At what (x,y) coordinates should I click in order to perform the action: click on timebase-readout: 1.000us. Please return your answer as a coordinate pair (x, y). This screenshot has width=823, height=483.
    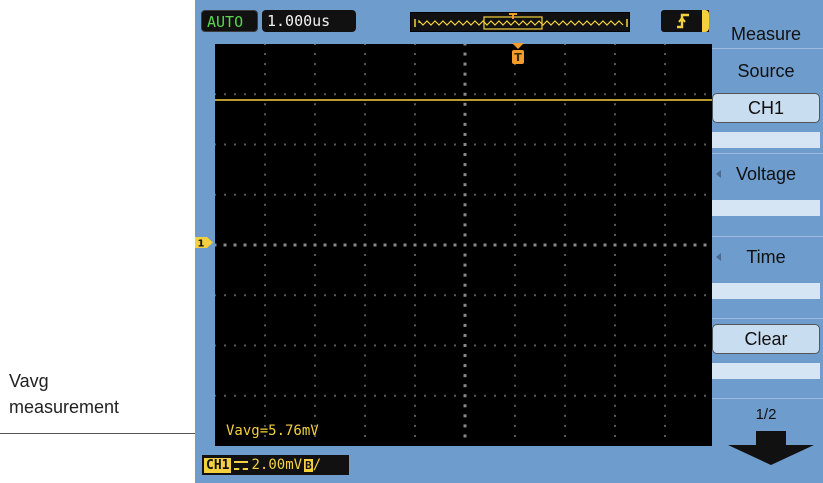
    Looking at the image, I should click on (309, 21).